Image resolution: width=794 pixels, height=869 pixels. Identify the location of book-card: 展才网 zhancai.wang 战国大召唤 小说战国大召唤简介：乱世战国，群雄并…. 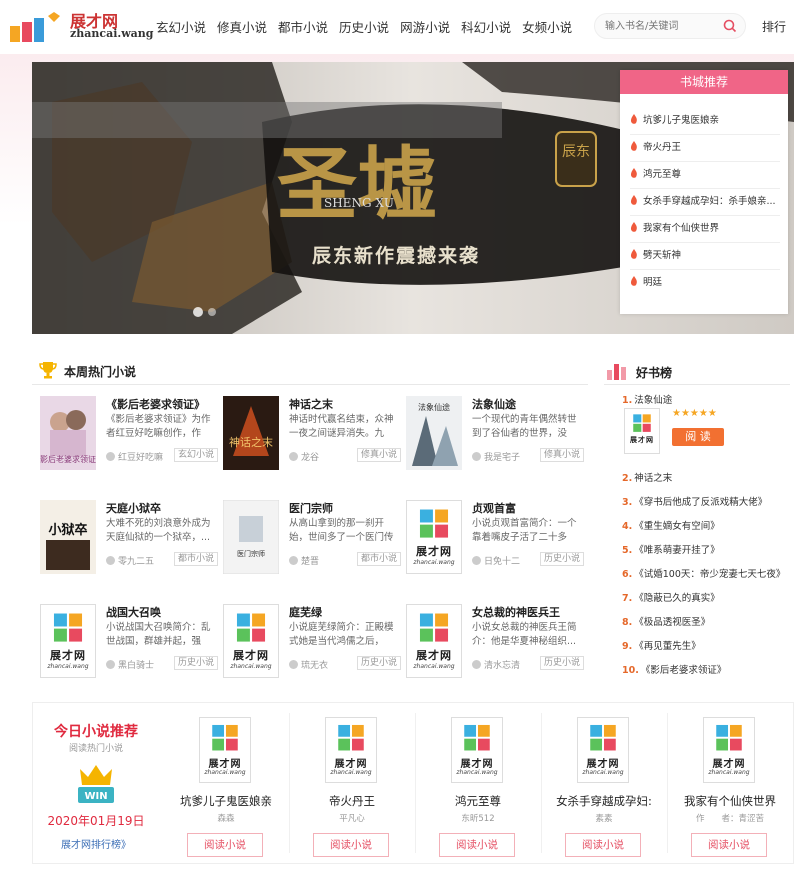
(129, 644).